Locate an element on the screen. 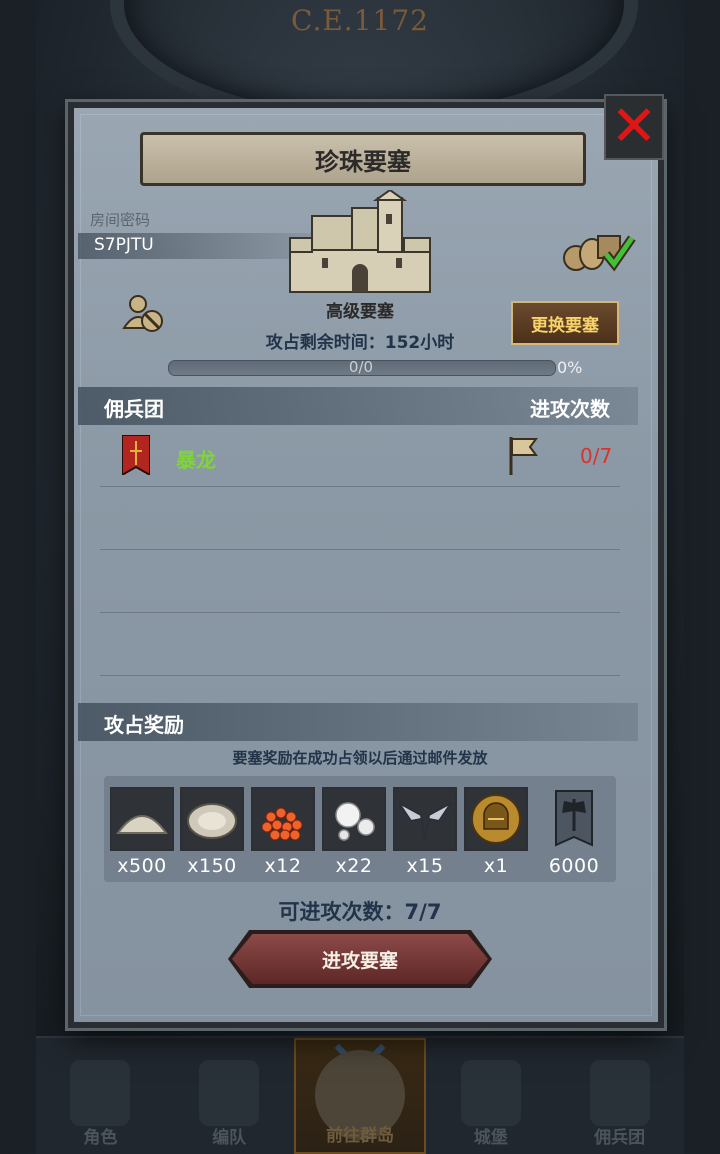 This screenshot has height=1154, width=720. mercenary-header: 佣兵团 is located at coordinates (134, 409).